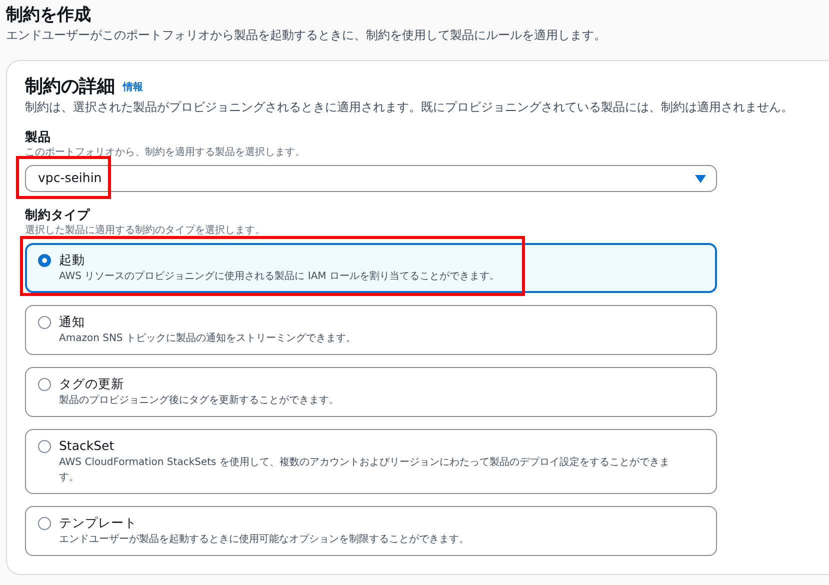 The height and width of the screenshot is (585, 829). I want to click on option-description: AWS CloudFormation StackSets を使用して、複数のアカウントおよびリージョンにわたって製品のデプロイ設定をすることができます。, so click(364, 470).